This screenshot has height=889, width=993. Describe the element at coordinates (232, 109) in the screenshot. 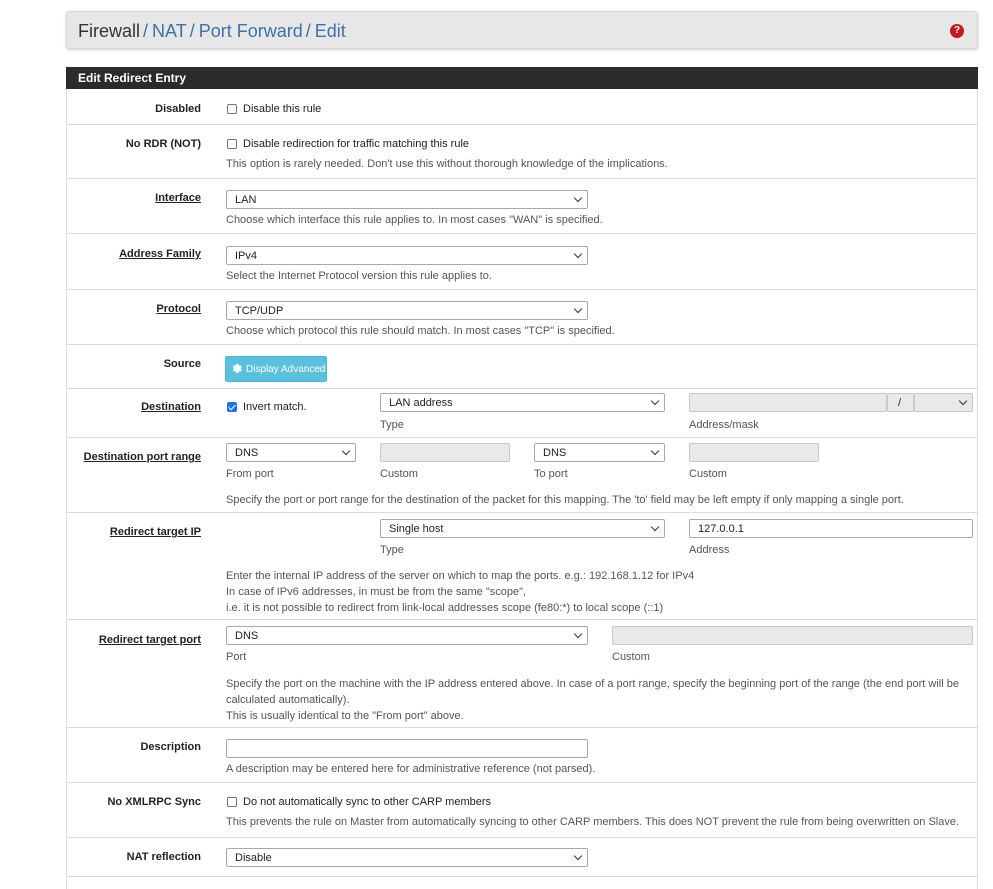

I see `disable-rule-checkbox` at that location.